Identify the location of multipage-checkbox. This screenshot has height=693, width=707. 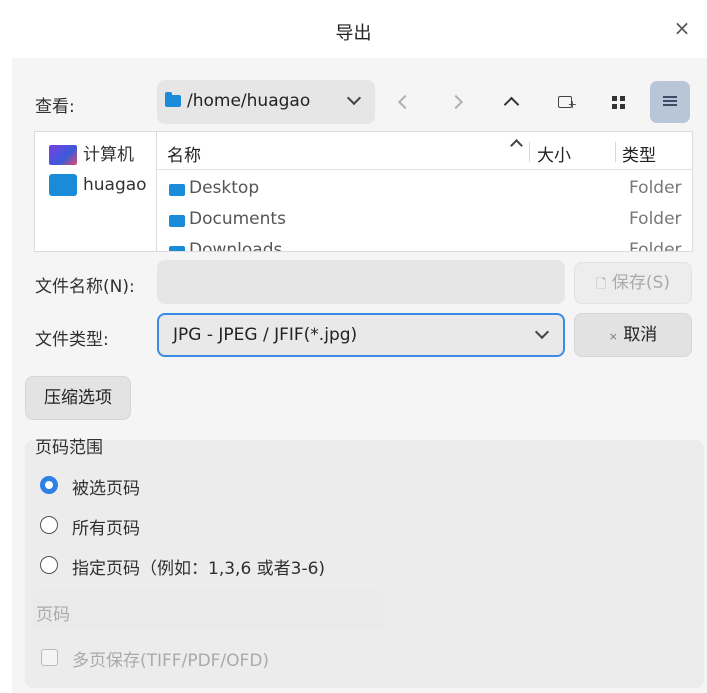
(49, 657).